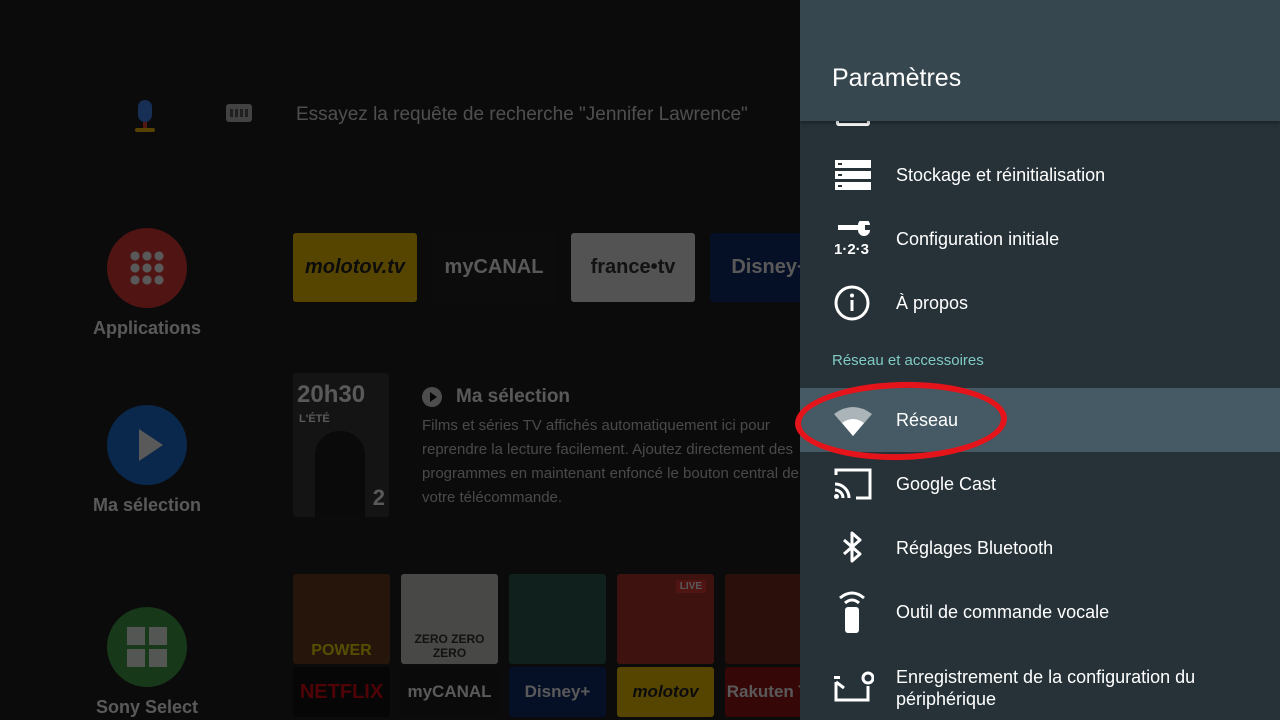  What do you see at coordinates (897, 78) in the screenshot?
I see `settings-title: Paramètres` at bounding box center [897, 78].